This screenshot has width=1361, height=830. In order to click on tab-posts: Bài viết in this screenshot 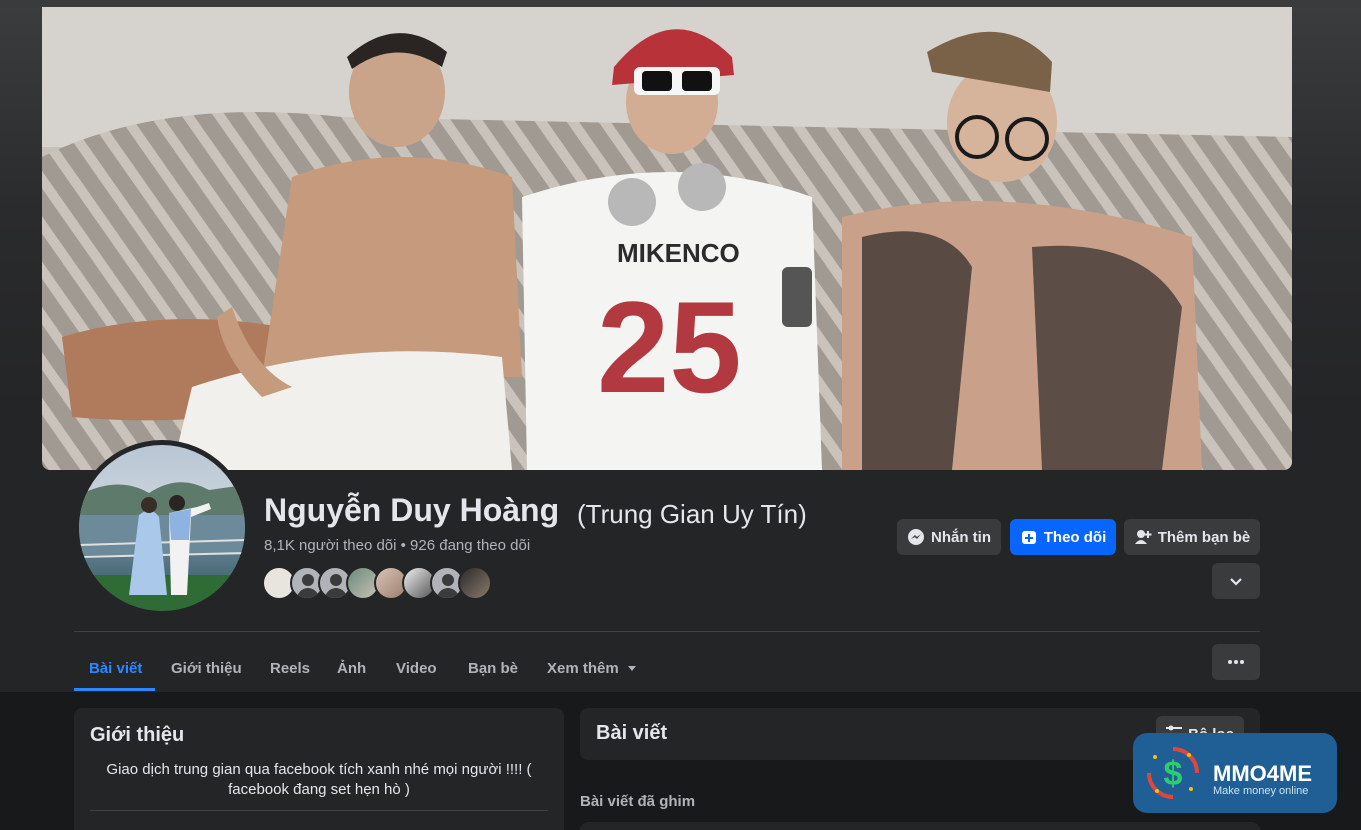, I will do `click(115, 668)`.